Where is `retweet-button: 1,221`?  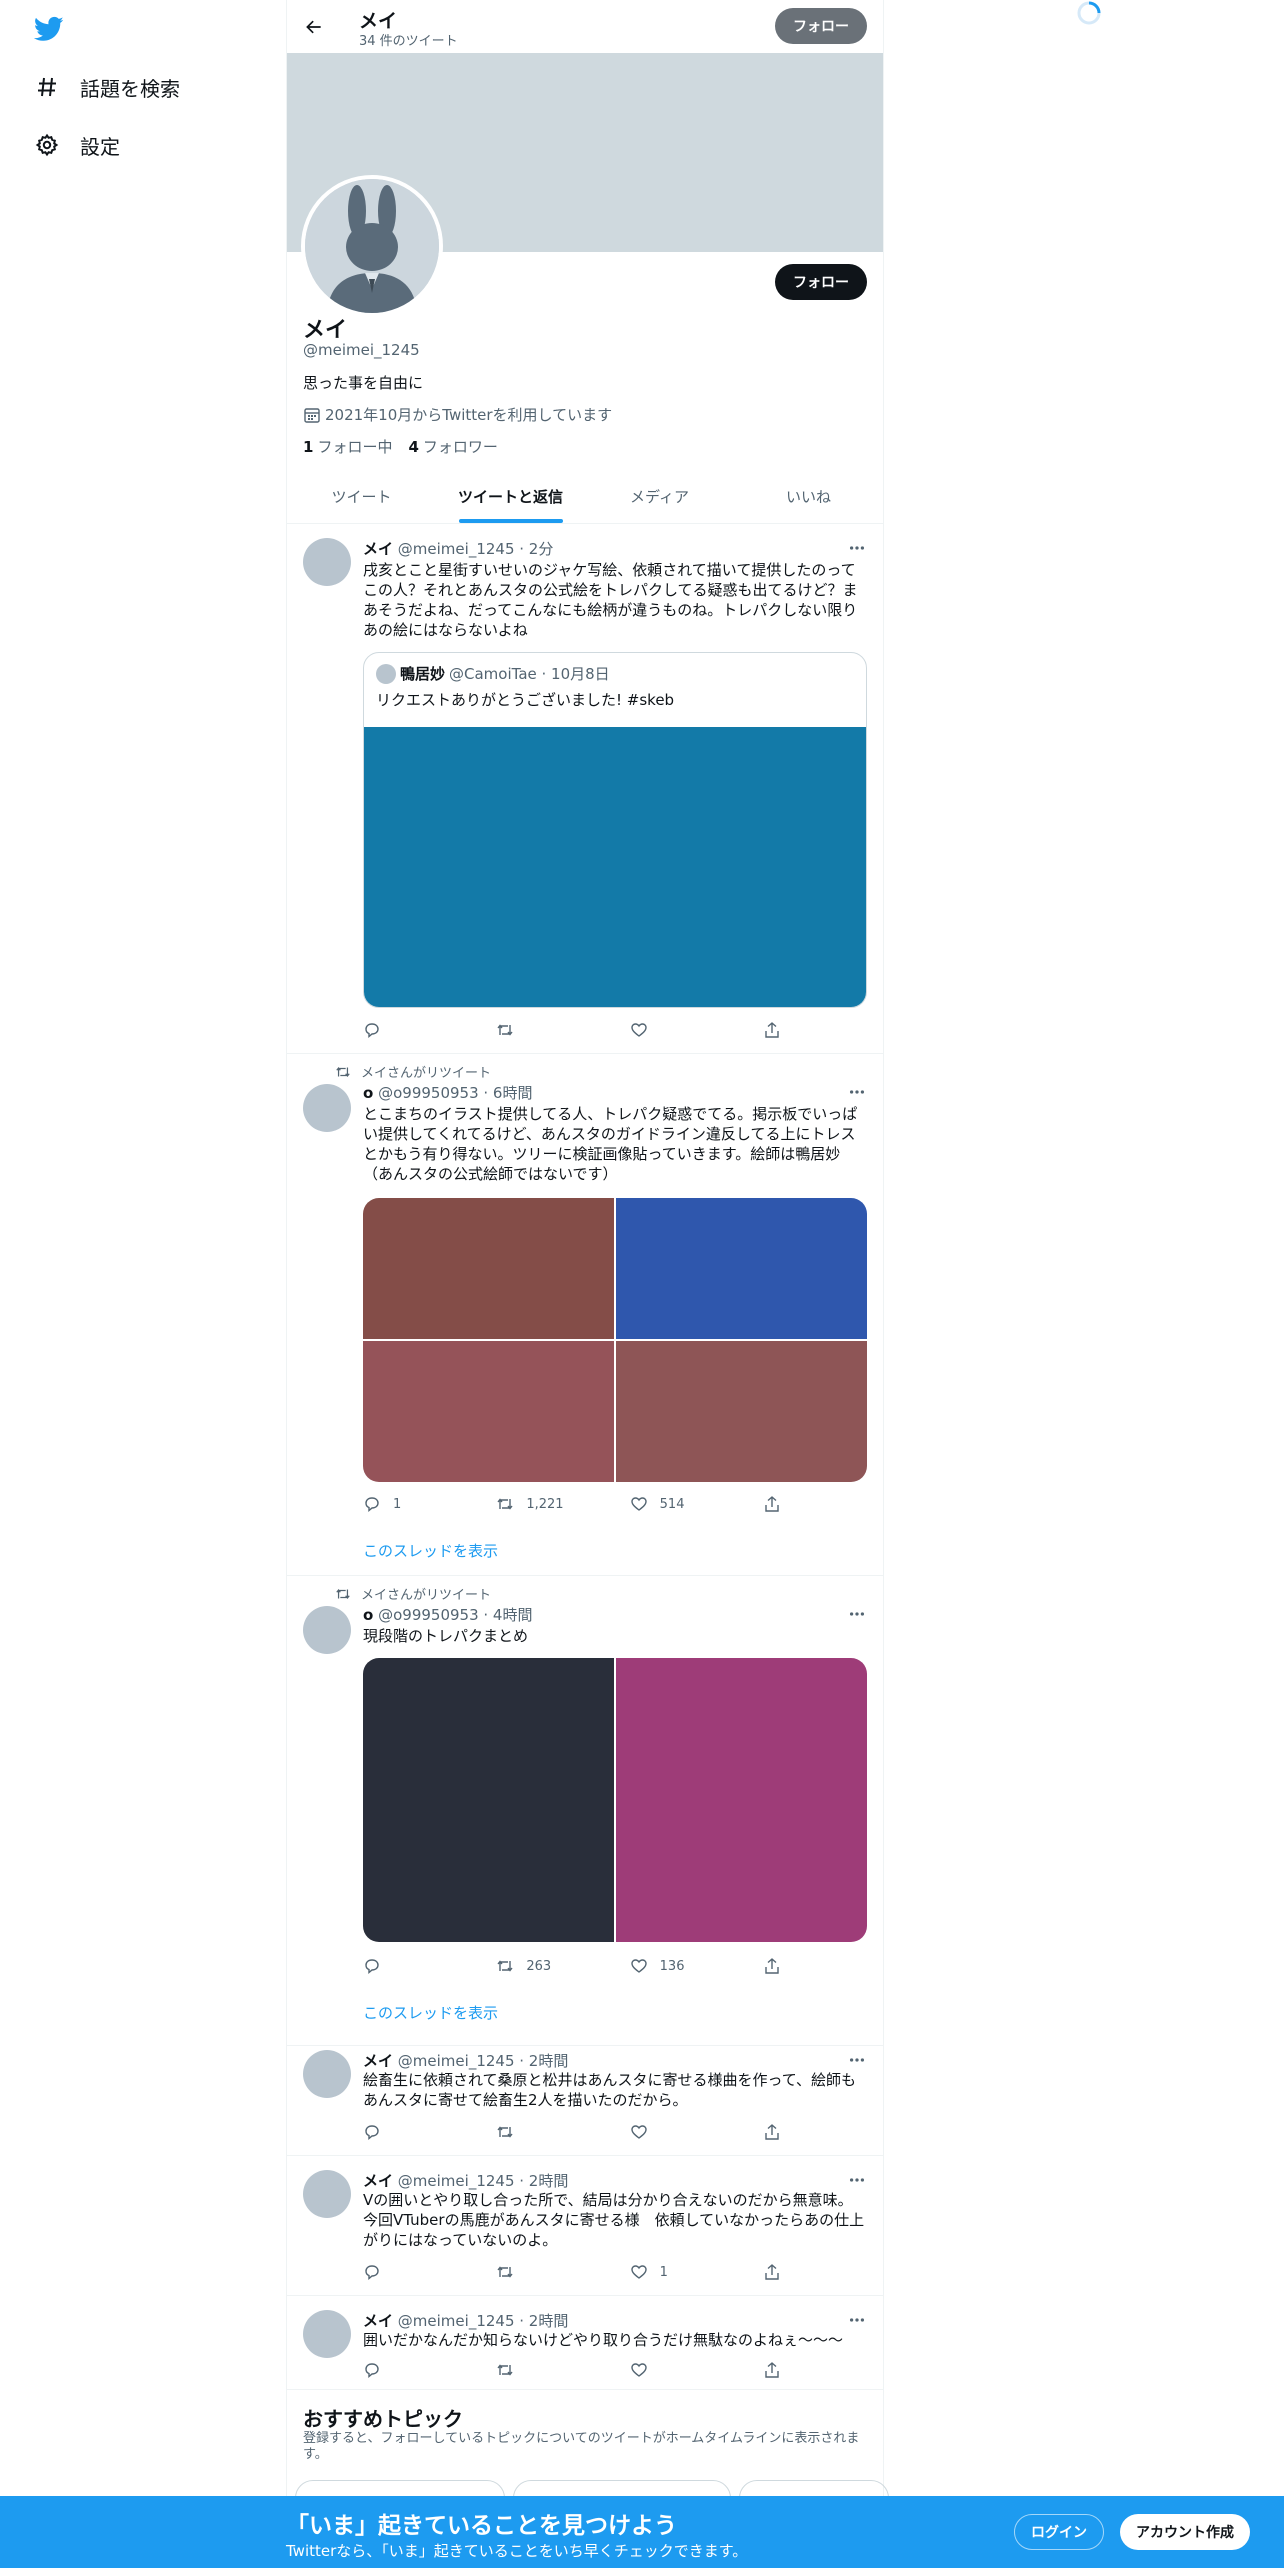
retweet-button: 1,221 is located at coordinates (562, 1504).